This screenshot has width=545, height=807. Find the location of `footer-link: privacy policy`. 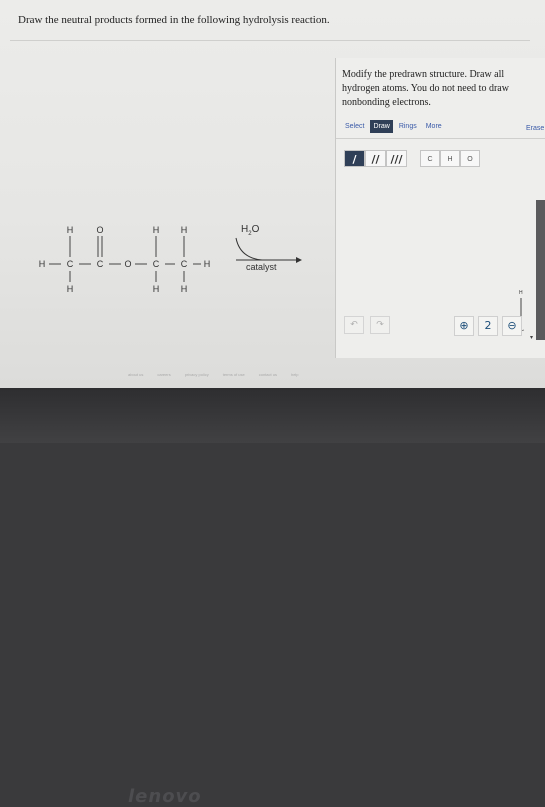

footer-link: privacy policy is located at coordinates (197, 374).